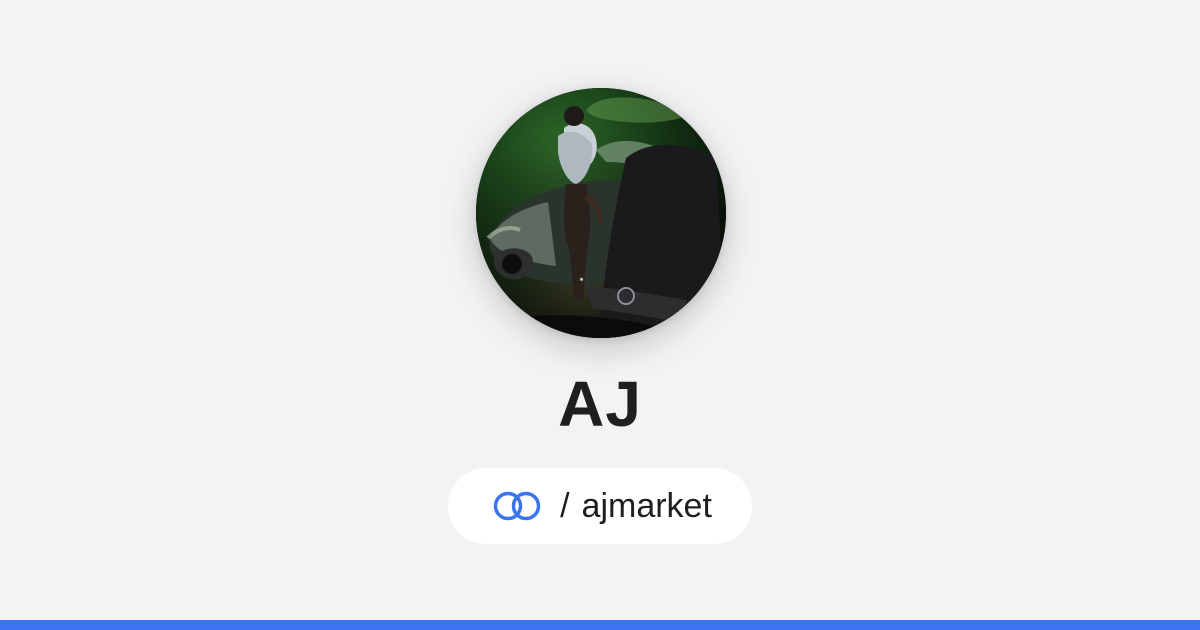 The width and height of the screenshot is (1200, 630). What do you see at coordinates (600, 625) in the screenshot?
I see `bottom-accent-bar` at bounding box center [600, 625].